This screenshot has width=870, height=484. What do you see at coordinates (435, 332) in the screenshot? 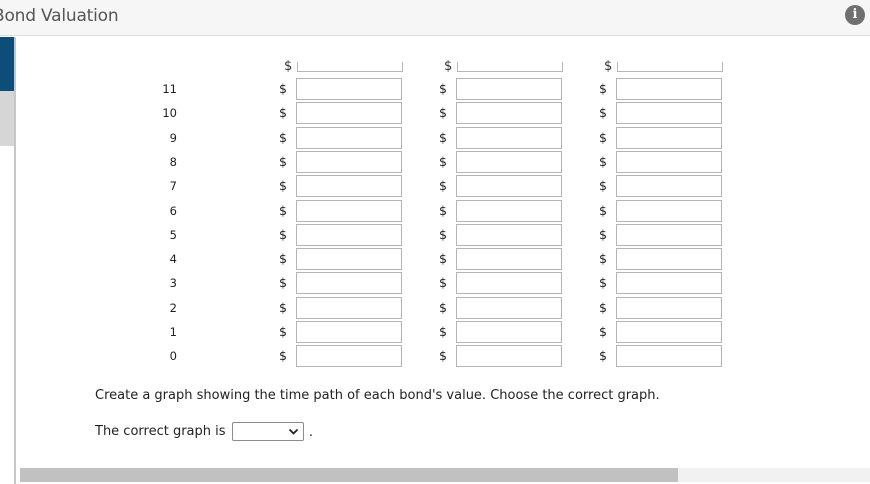
I see `table-row: 1 $ $ $` at bounding box center [435, 332].